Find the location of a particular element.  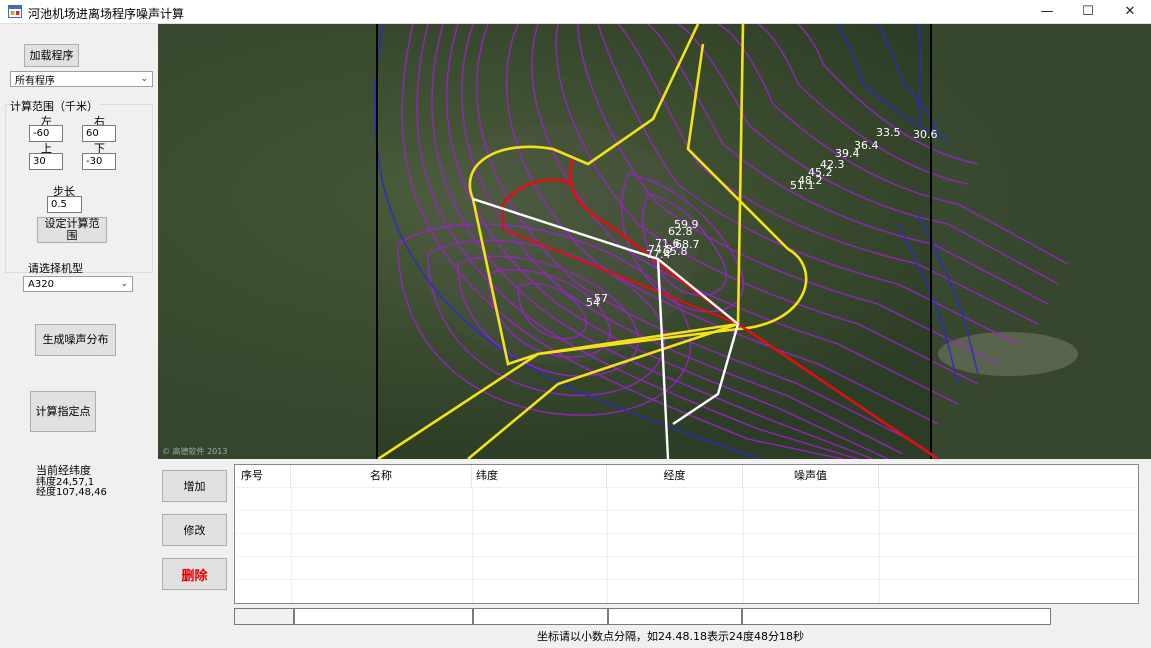

contour-label: 33.5 is located at coordinates (888, 132).